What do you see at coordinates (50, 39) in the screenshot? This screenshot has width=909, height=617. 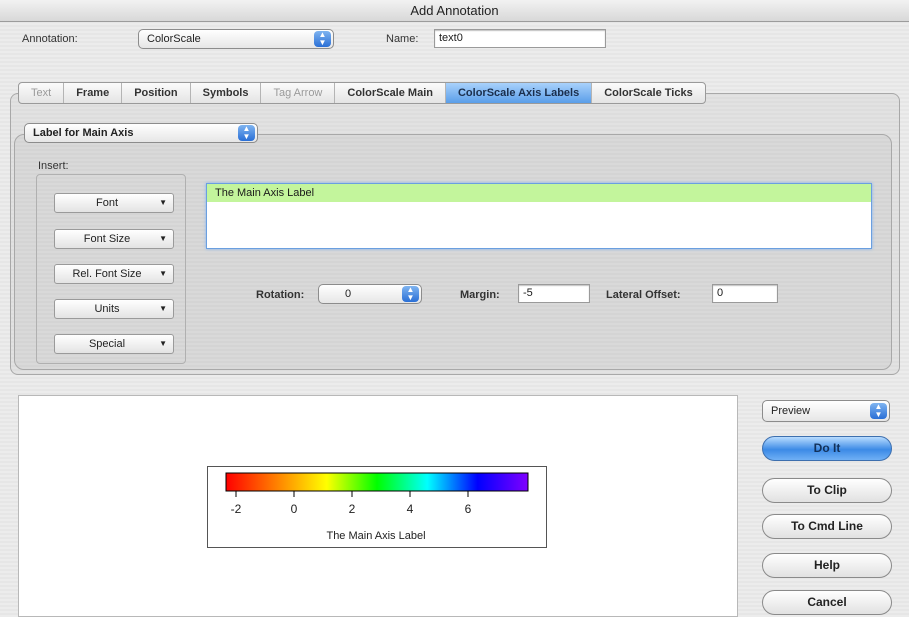 I see `annotation-label: Annotation:` at bounding box center [50, 39].